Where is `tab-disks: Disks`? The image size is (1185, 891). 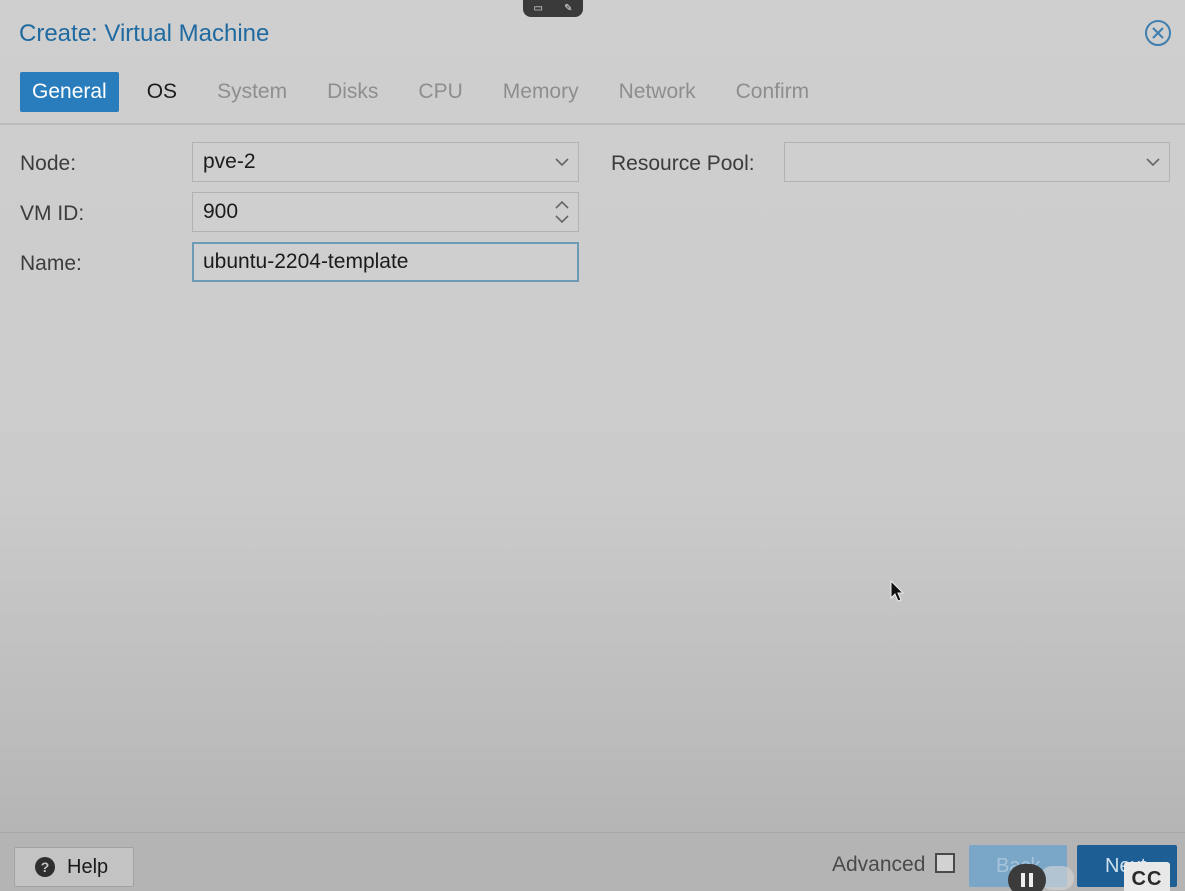 tab-disks: Disks is located at coordinates (353, 91).